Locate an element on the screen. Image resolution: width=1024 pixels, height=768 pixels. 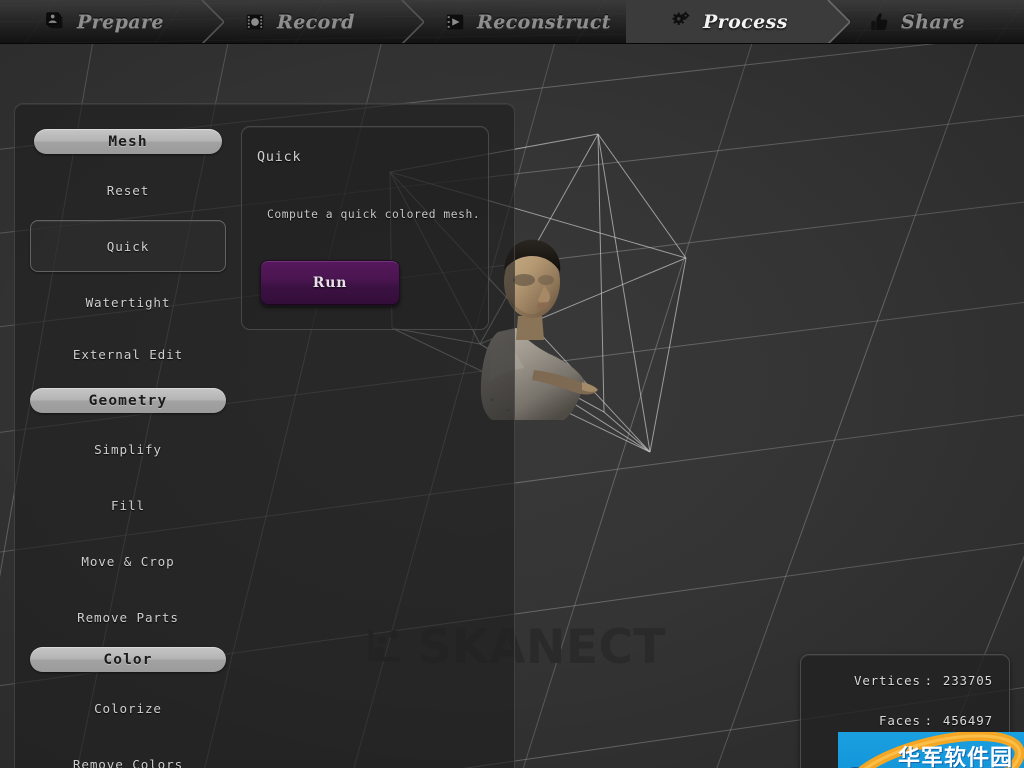
section-header-color-label: Color is located at coordinates (128, 659).